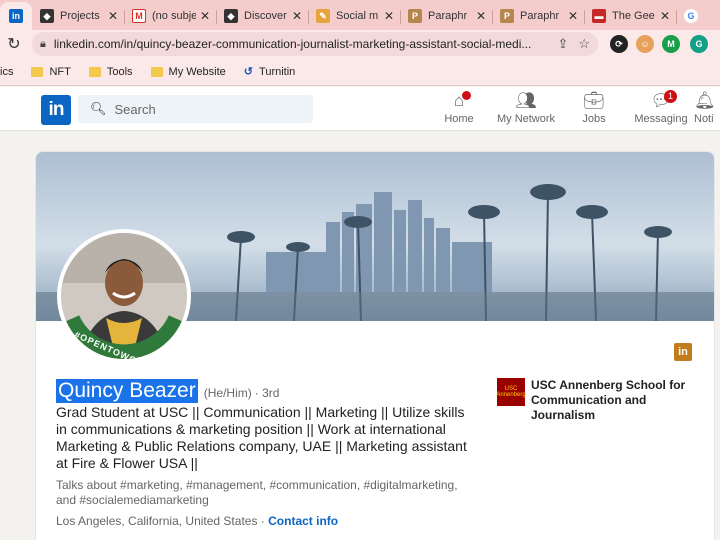 The width and height of the screenshot is (720, 540). What do you see at coordinates (584, 44) in the screenshot?
I see `bookmark-star-icon: ☆` at bounding box center [584, 44].